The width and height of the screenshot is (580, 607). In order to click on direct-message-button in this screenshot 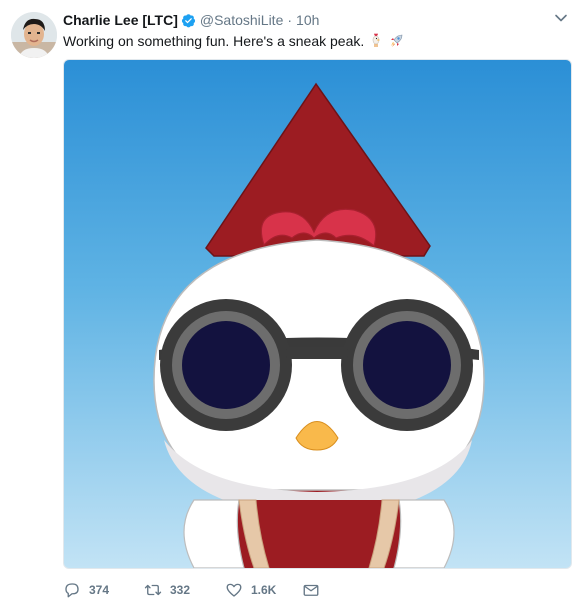, I will do `click(311, 590)`.